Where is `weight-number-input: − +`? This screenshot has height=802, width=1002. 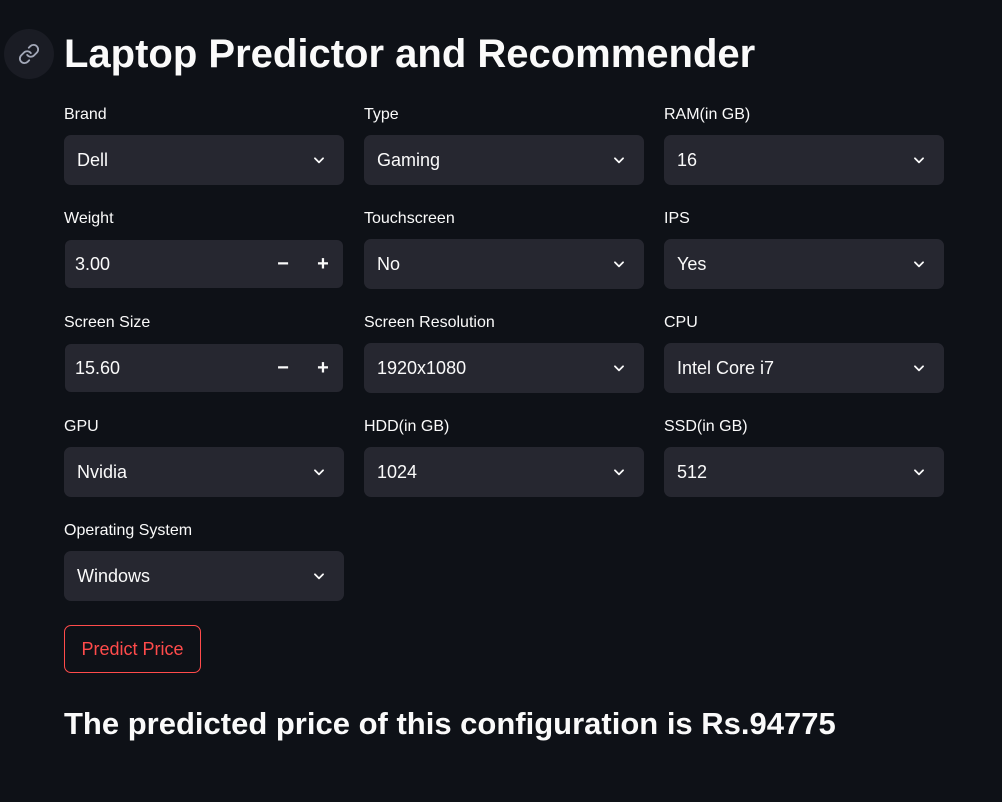 weight-number-input: − + is located at coordinates (204, 264).